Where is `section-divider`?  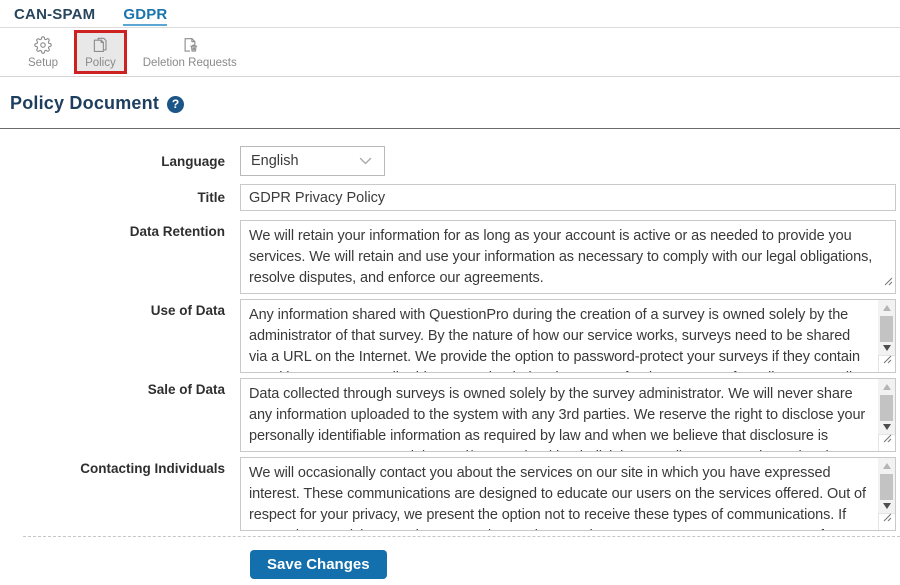
section-divider is located at coordinates (461, 536).